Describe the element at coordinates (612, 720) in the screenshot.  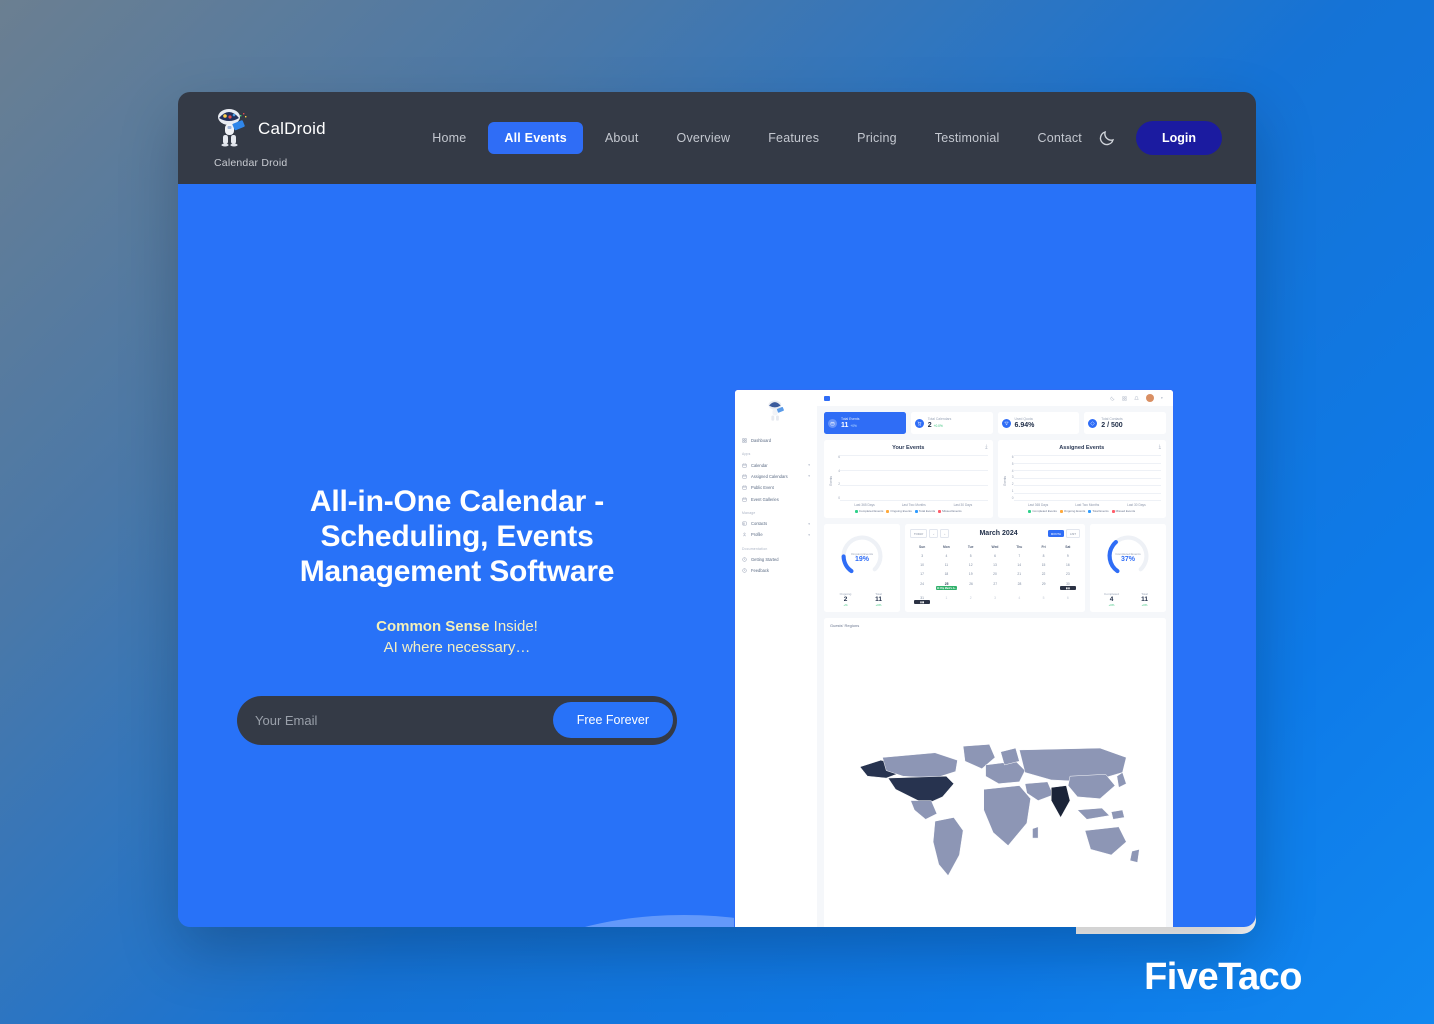
I see `free-forever-button: Free Forever` at that location.